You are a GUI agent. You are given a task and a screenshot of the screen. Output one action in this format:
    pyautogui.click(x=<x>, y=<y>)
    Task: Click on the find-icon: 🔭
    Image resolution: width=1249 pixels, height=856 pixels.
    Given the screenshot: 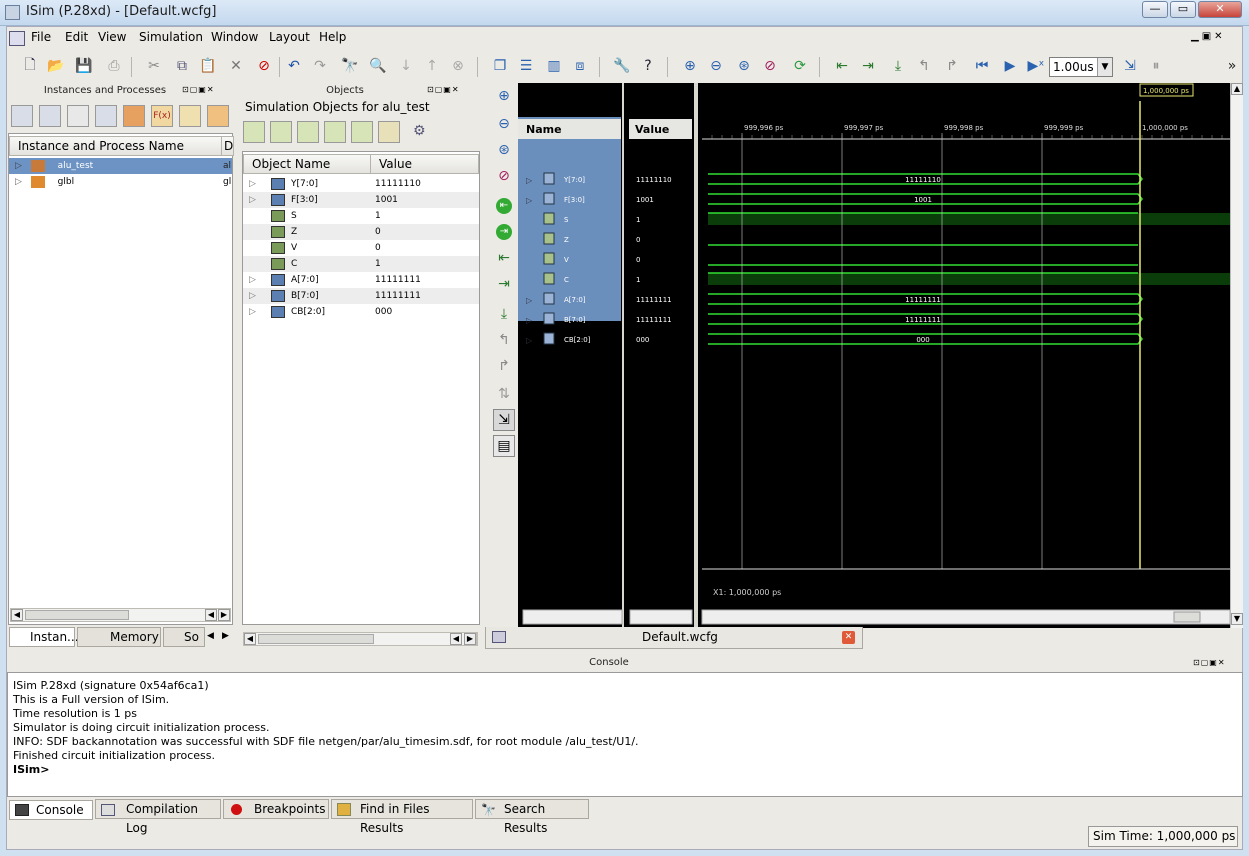 What is the action you would take?
    pyautogui.click(x=350, y=66)
    